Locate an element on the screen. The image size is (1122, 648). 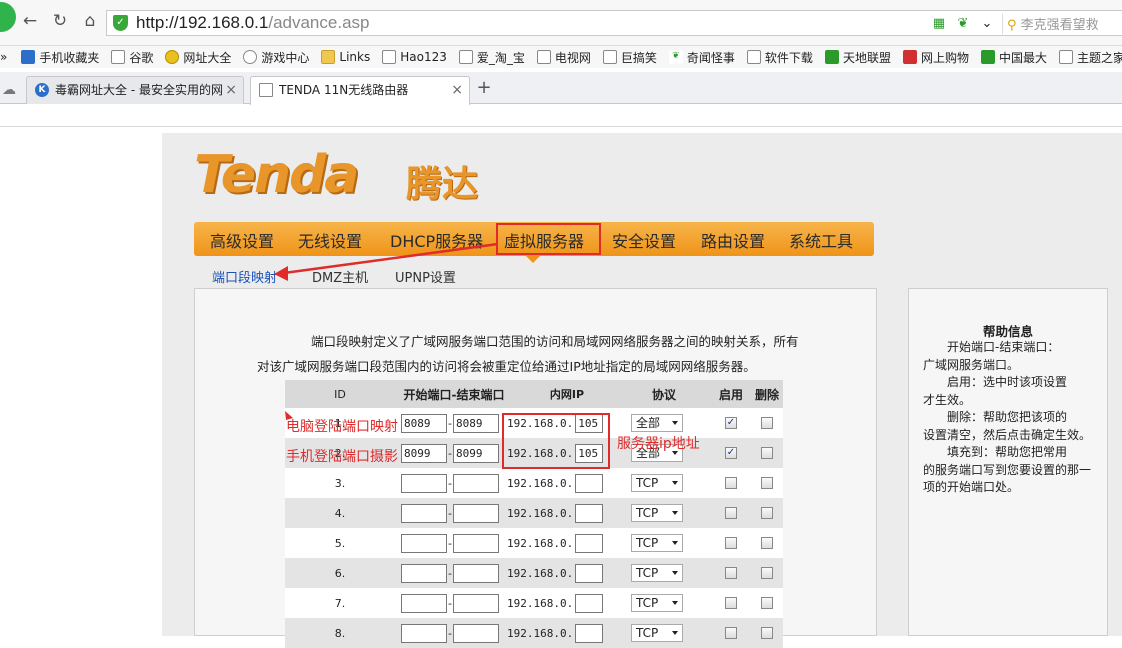
menu-routing: 路由设置 is located at coordinates (733, 240).